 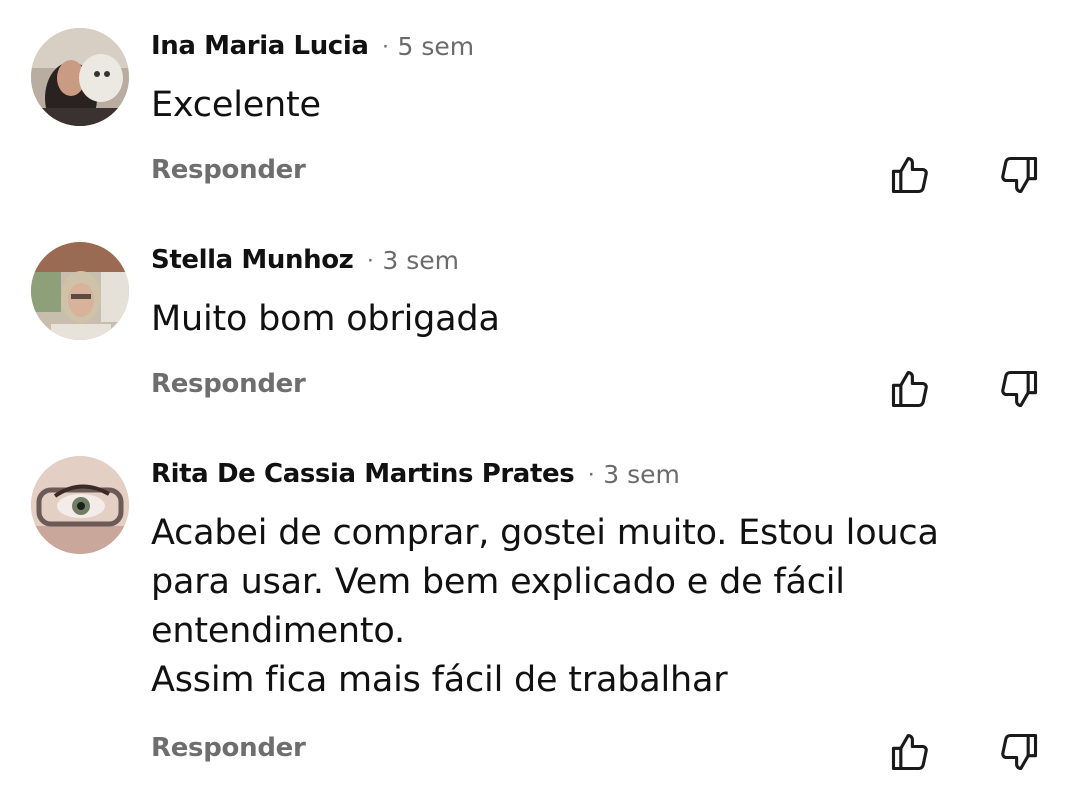 I want to click on comment-header: Ina Maria Lucia · 5 sem, so click(x=312, y=46).